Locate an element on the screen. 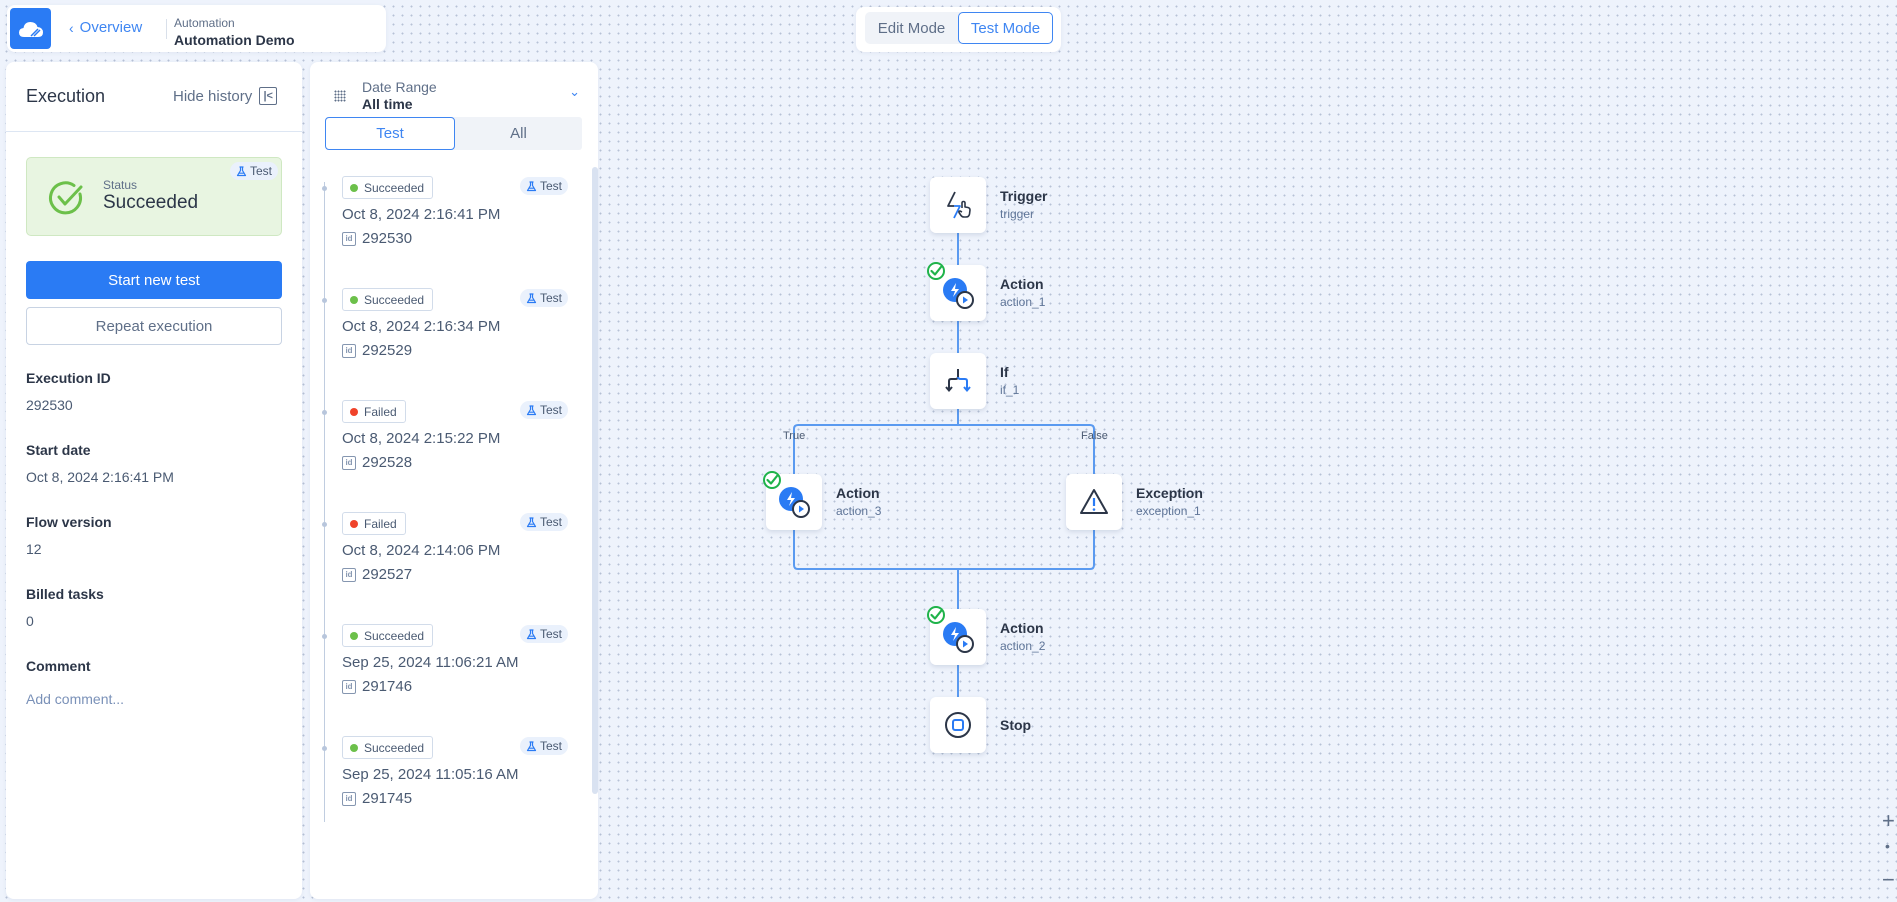 This screenshot has width=1897, height=902. divider is located at coordinates (154, 131).